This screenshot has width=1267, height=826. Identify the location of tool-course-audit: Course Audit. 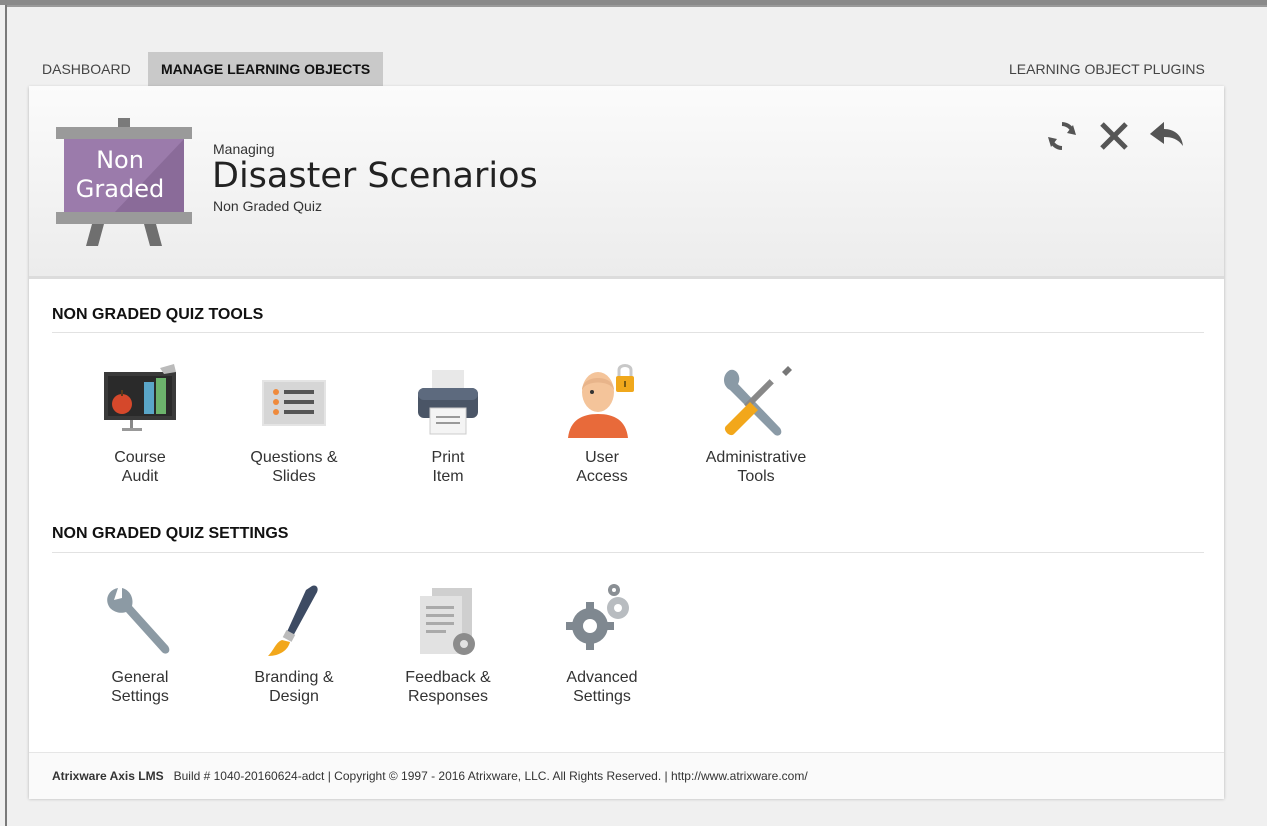
(140, 424).